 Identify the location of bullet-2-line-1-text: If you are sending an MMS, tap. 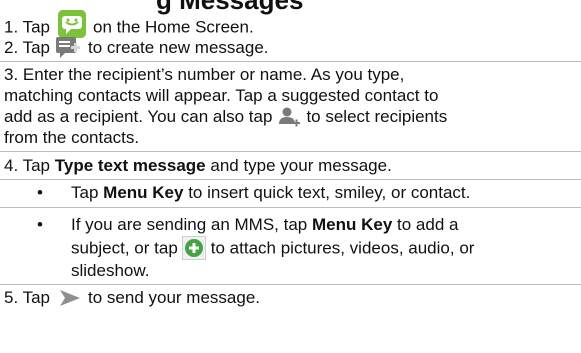
(189, 224).